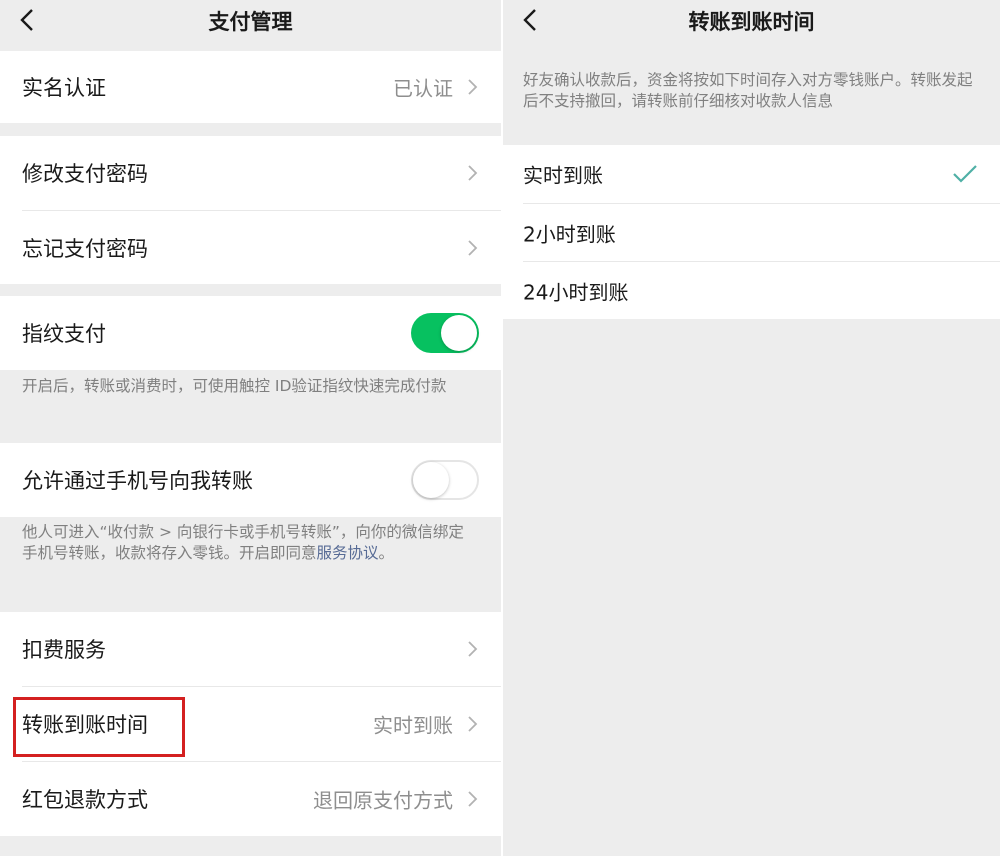 The width and height of the screenshot is (1000, 856). I want to click on phone-transfer-label: 允许通过手机号向我转账, so click(137, 481).